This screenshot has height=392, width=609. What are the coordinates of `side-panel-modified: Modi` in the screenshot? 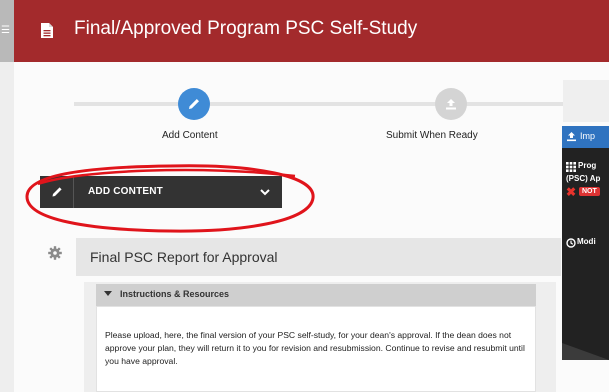 It's located at (586, 241).